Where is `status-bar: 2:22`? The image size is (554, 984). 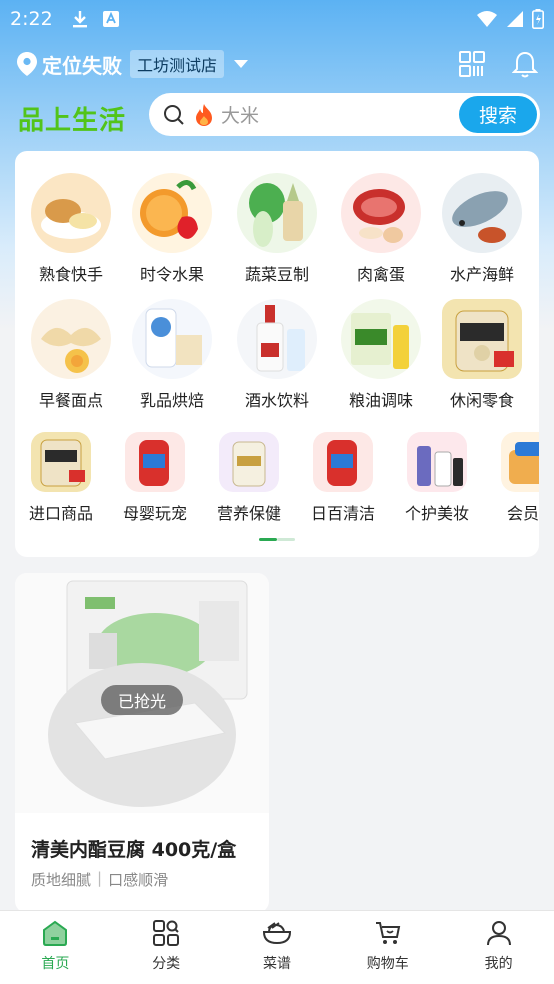
status-bar: 2:22 is located at coordinates (277, 19).